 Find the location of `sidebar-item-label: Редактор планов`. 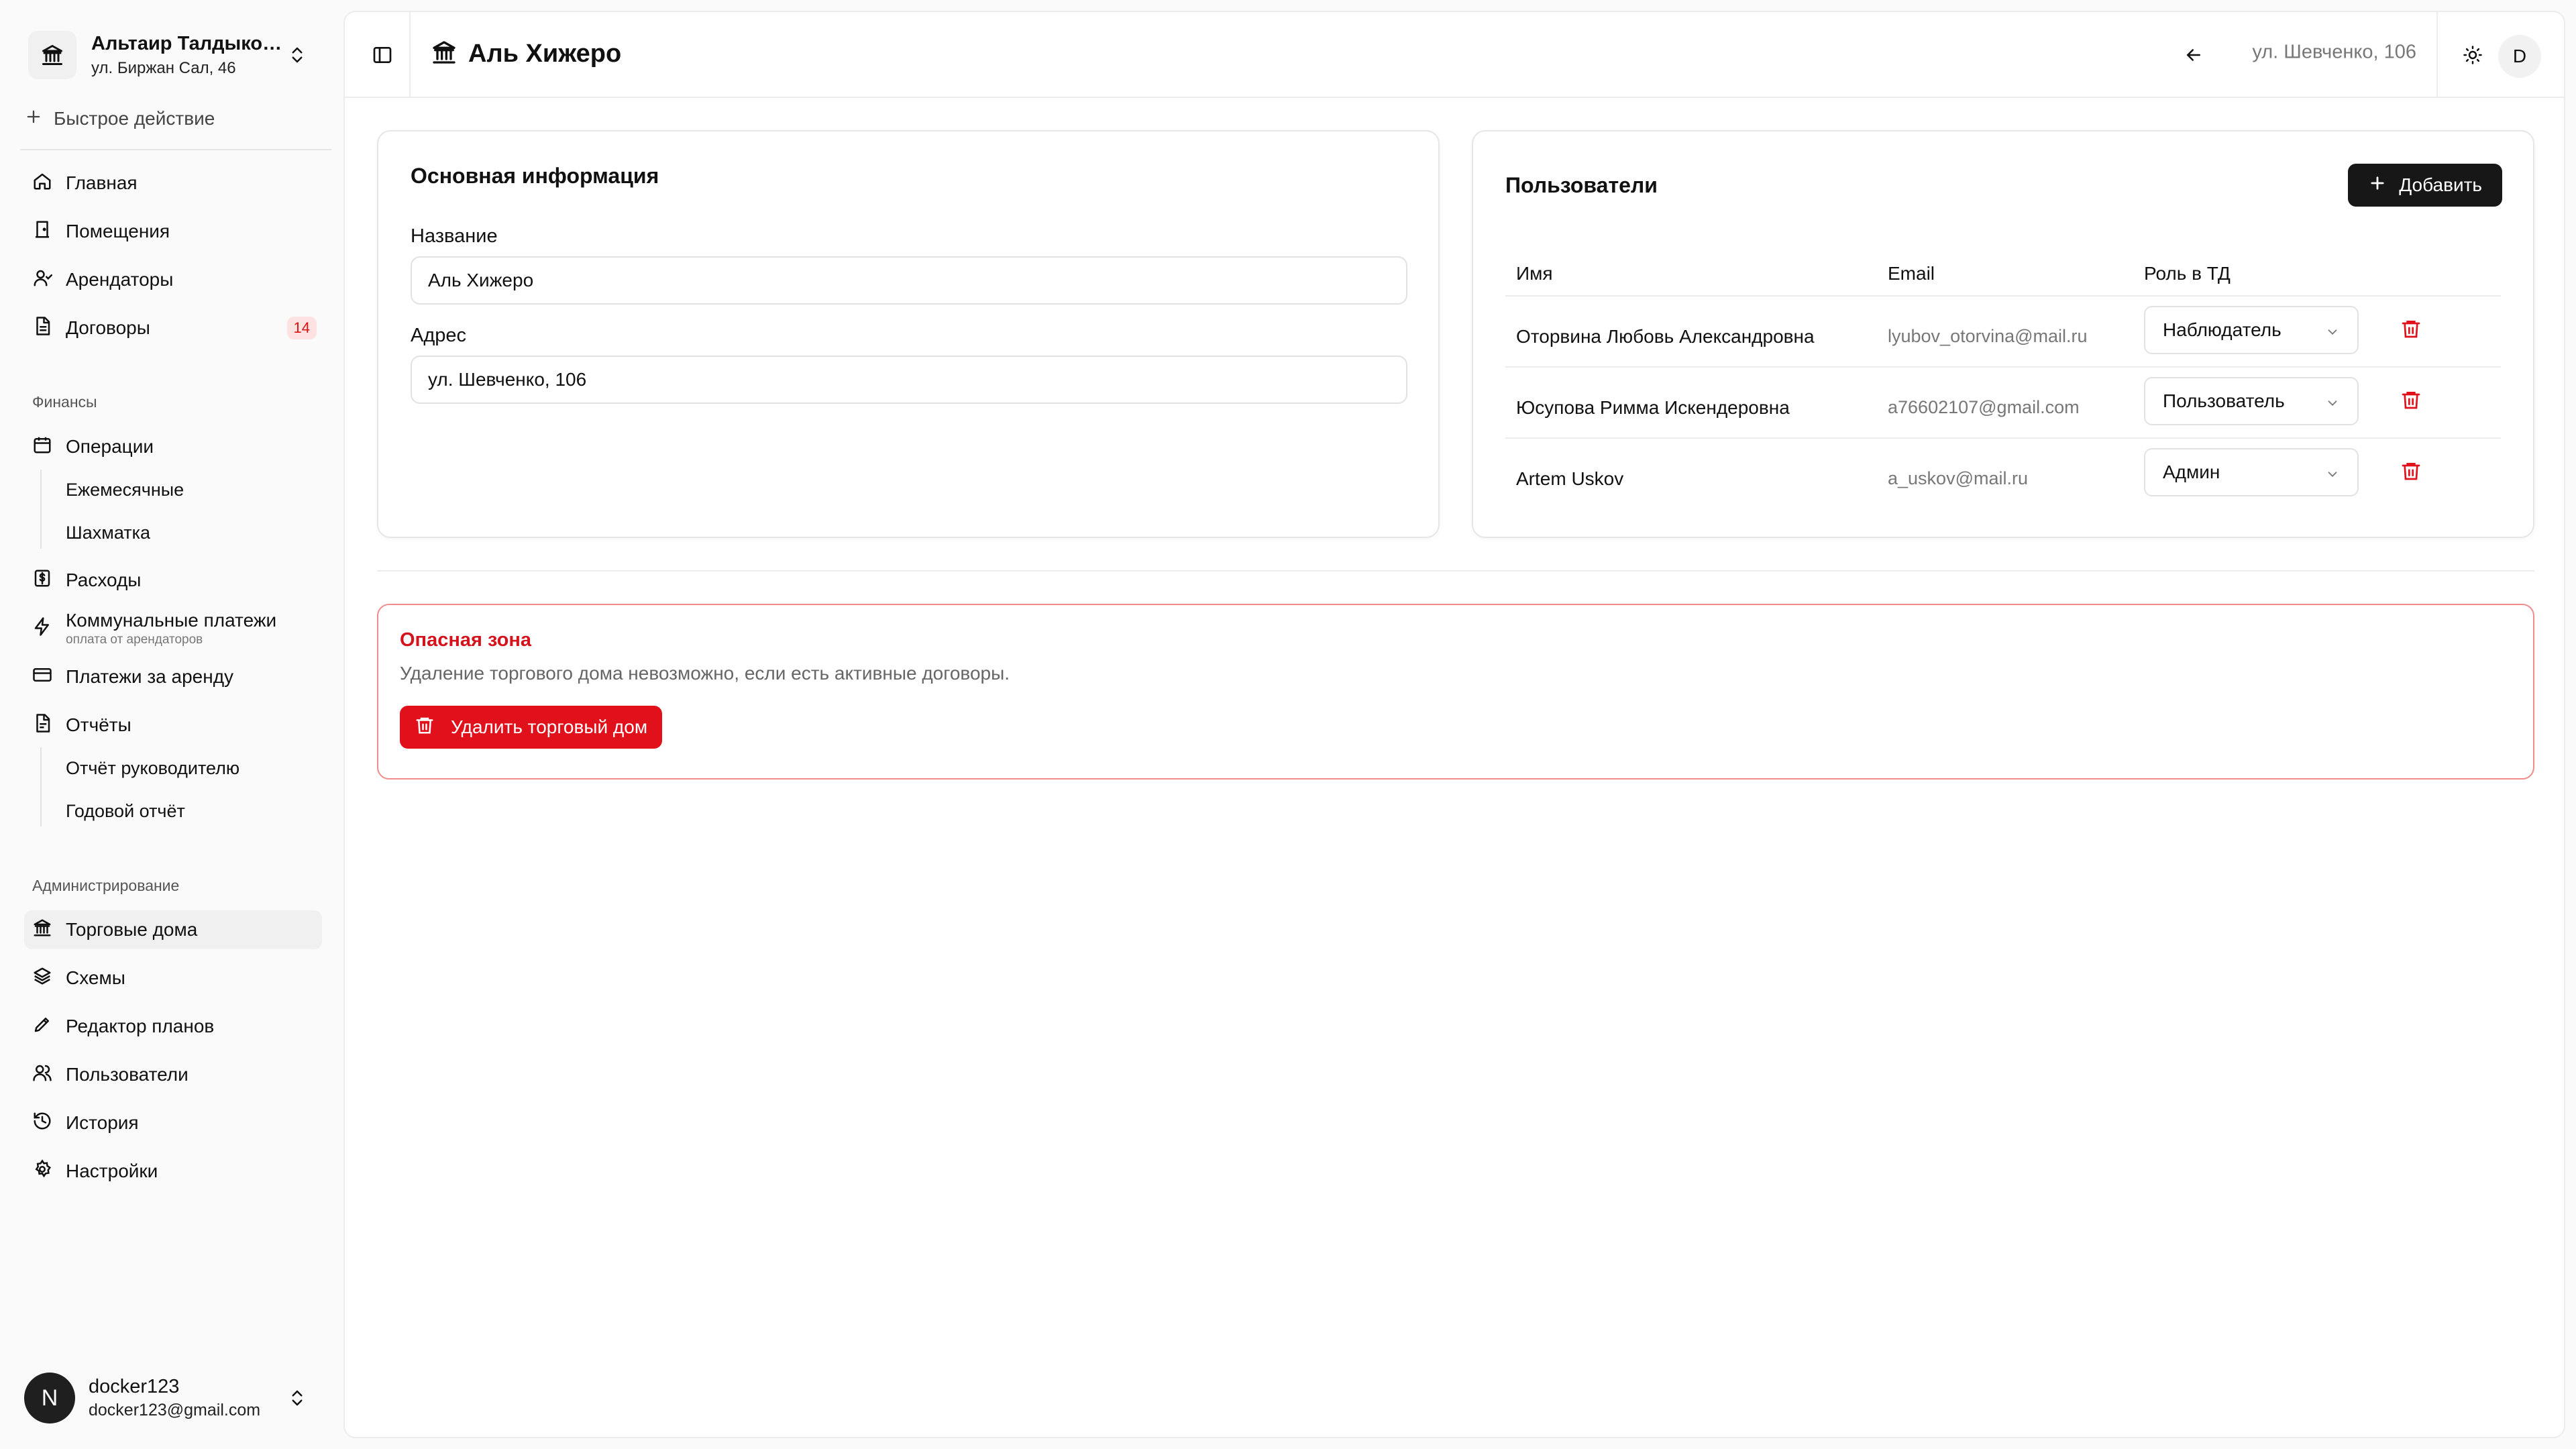

sidebar-item-label: Редактор планов is located at coordinates (140, 1026).